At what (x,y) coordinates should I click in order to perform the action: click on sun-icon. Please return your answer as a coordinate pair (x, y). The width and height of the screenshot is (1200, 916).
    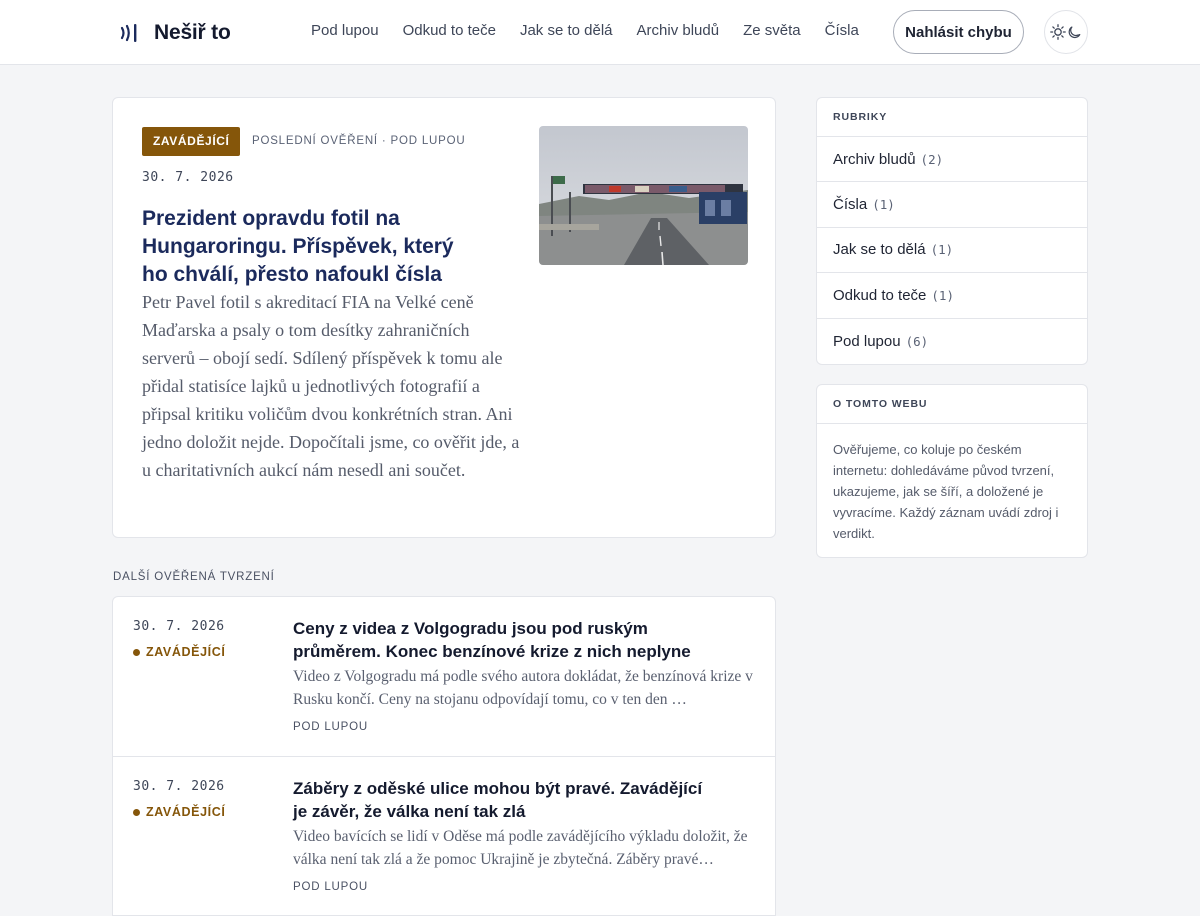
    Looking at the image, I should click on (1058, 32).